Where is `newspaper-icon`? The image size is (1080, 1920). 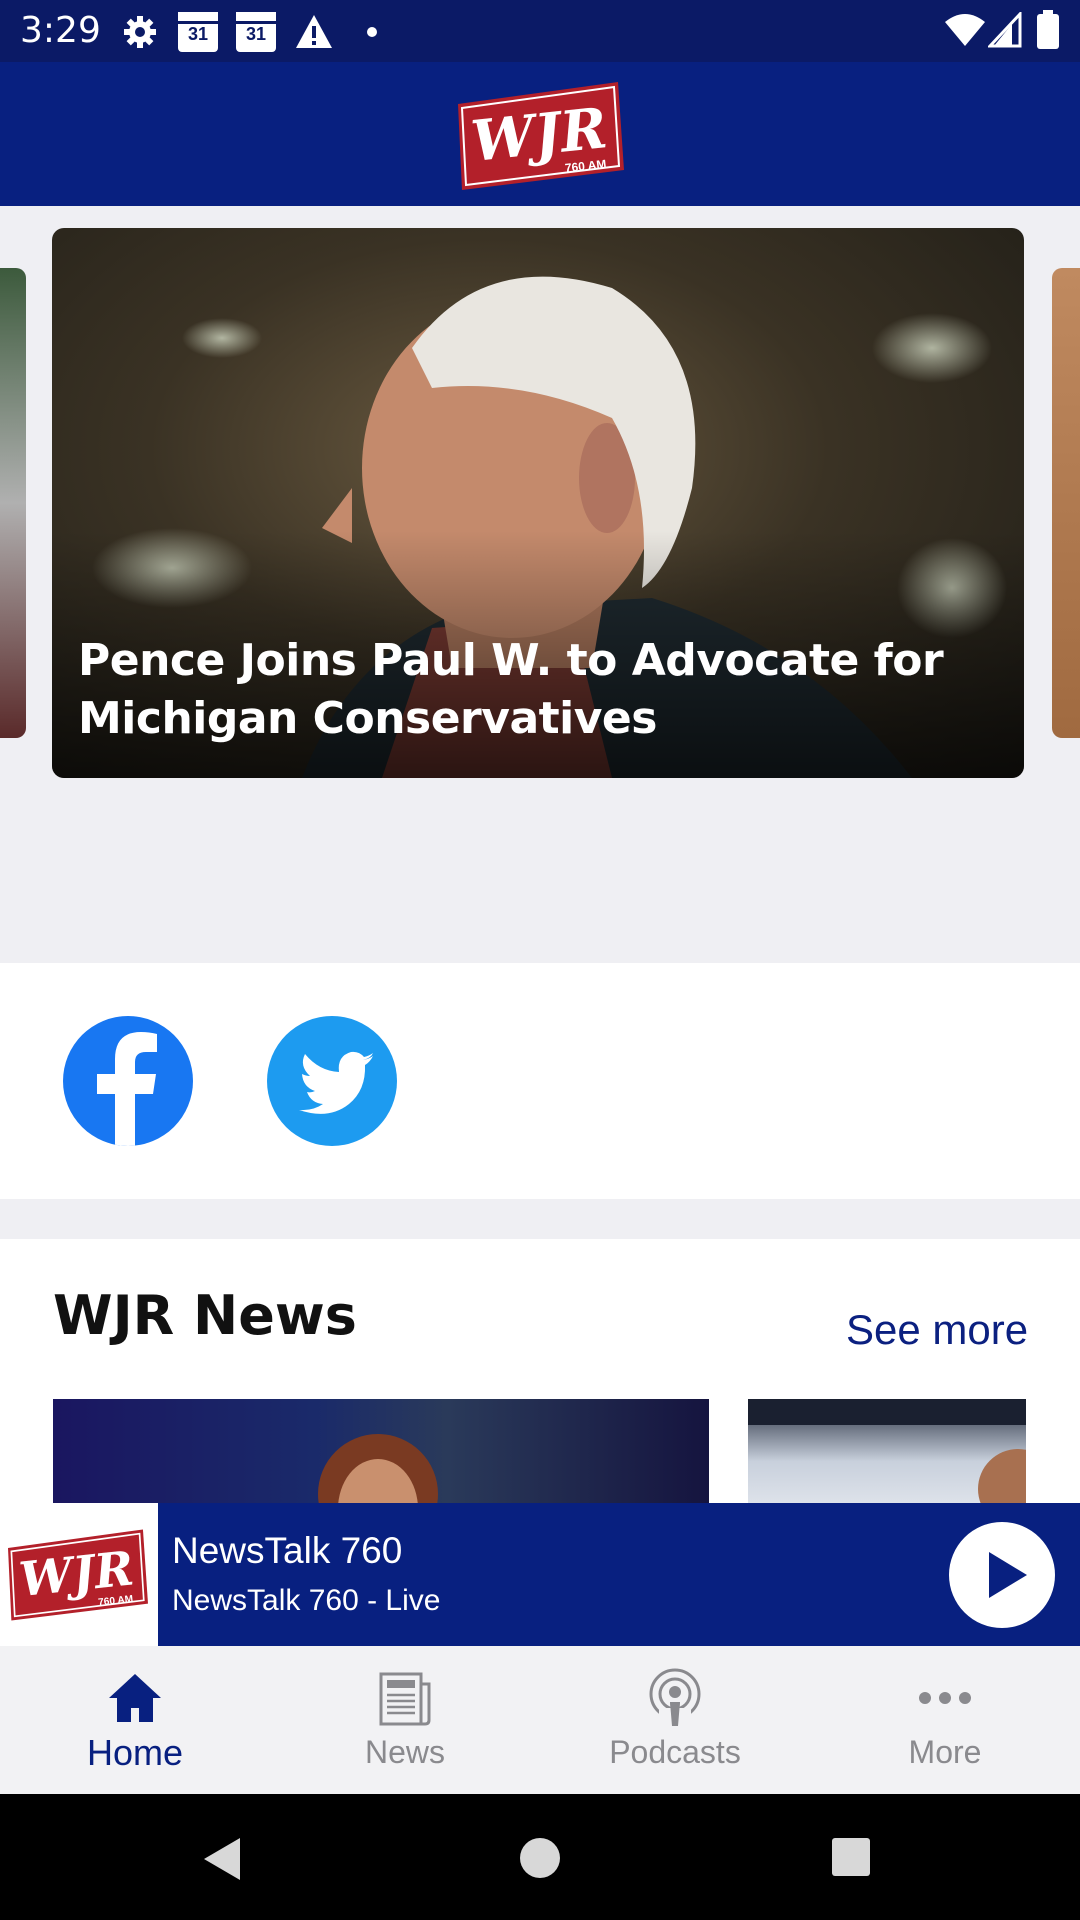
newspaper-icon is located at coordinates (405, 1699).